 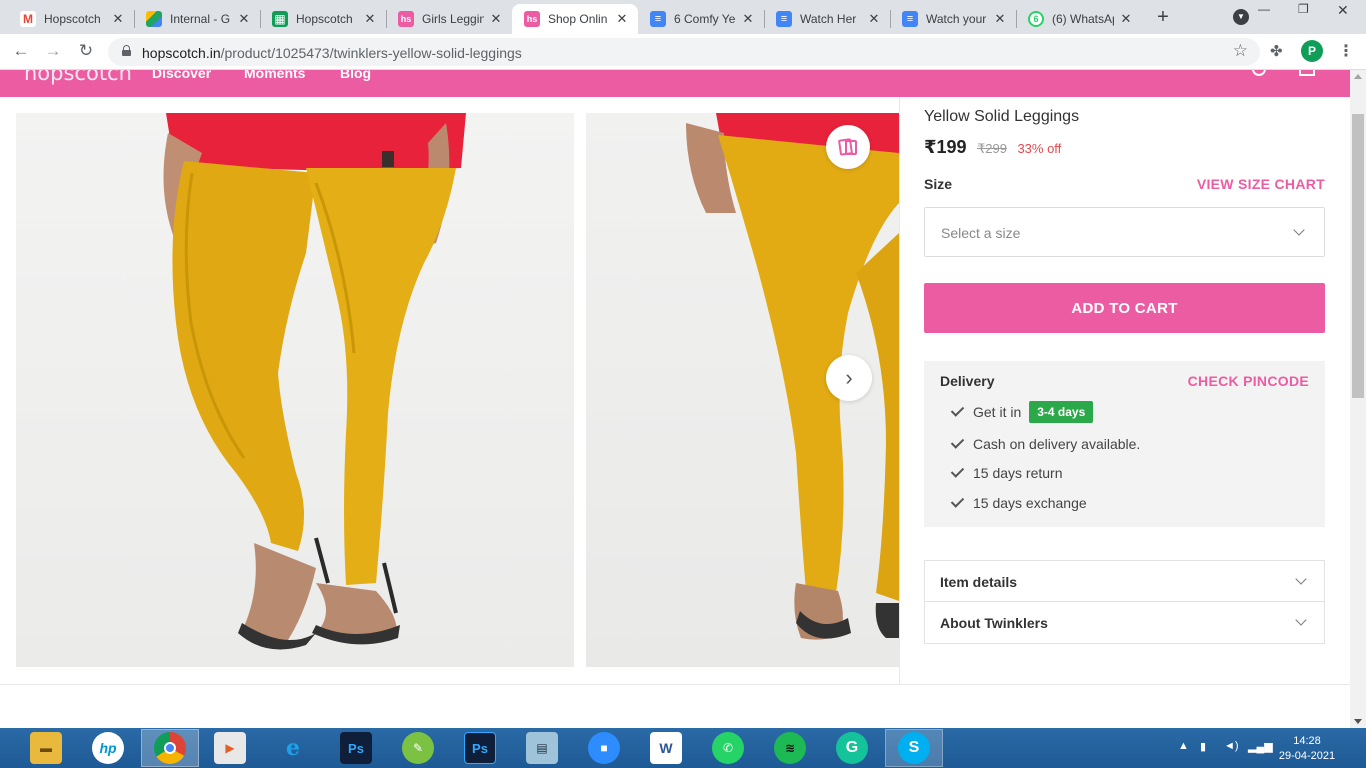 I want to click on price-row: ₹199 ₹299 33% off, so click(x=992, y=147).